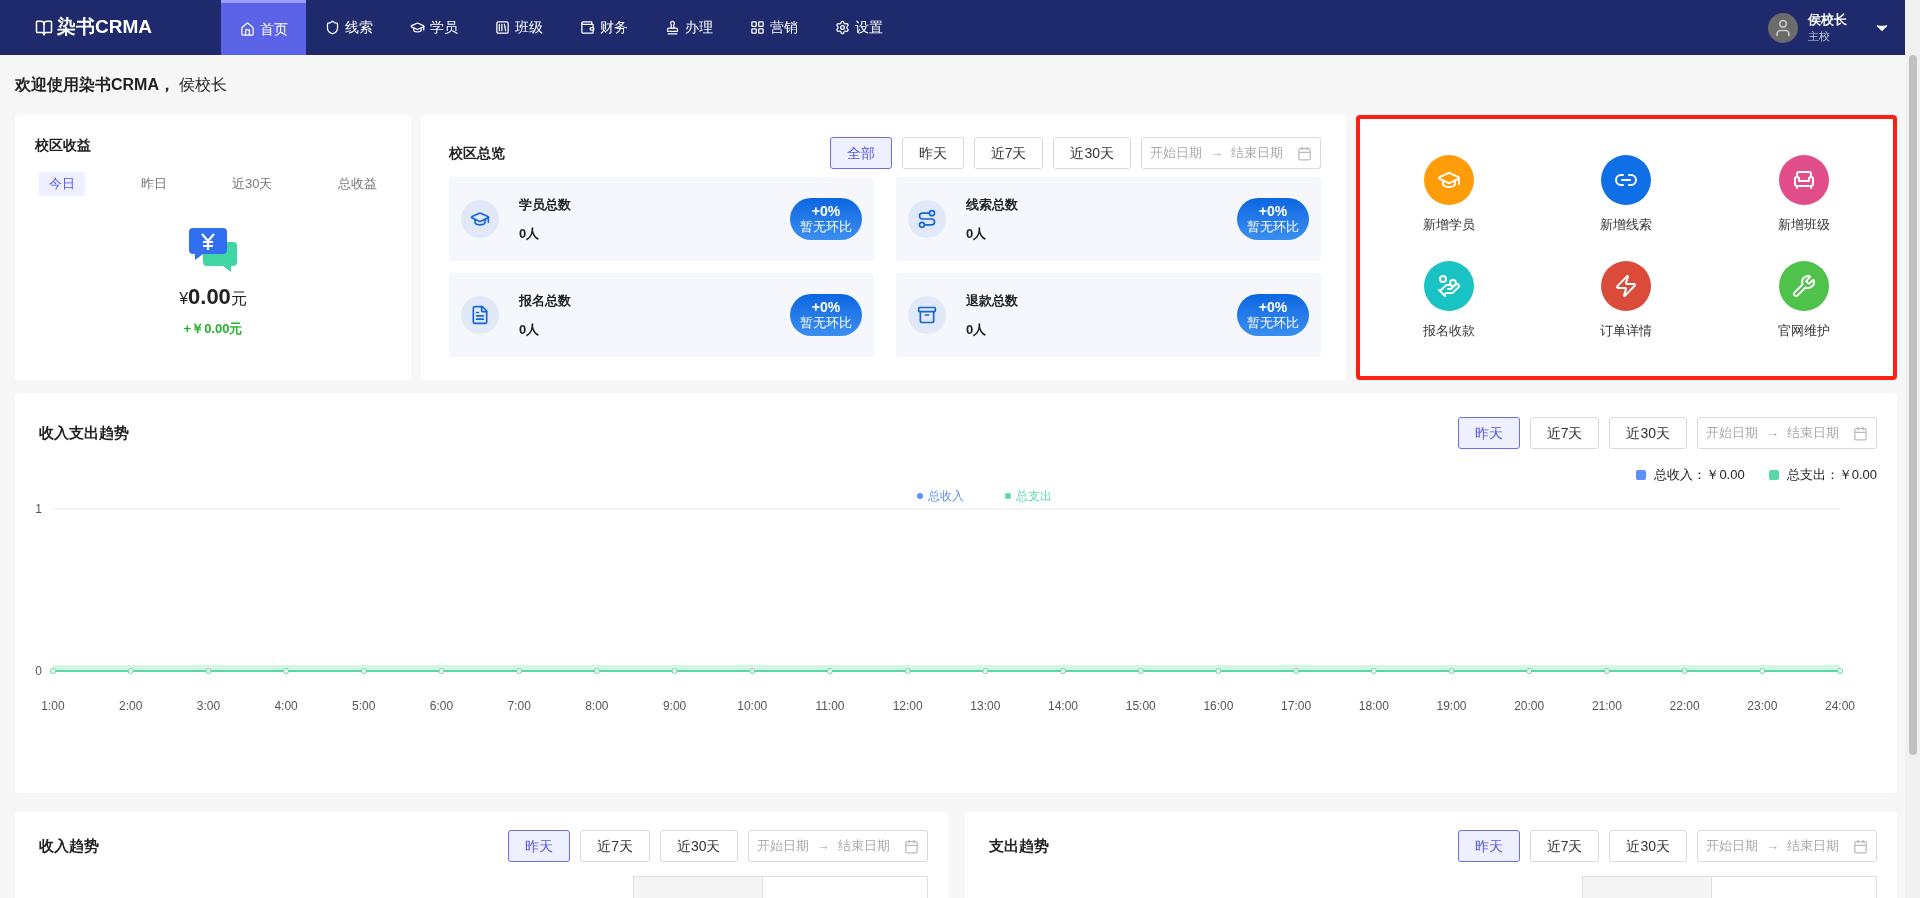 Image resolution: width=1920 pixels, height=898 pixels. I want to click on legend-label: 总收入, so click(945, 496).